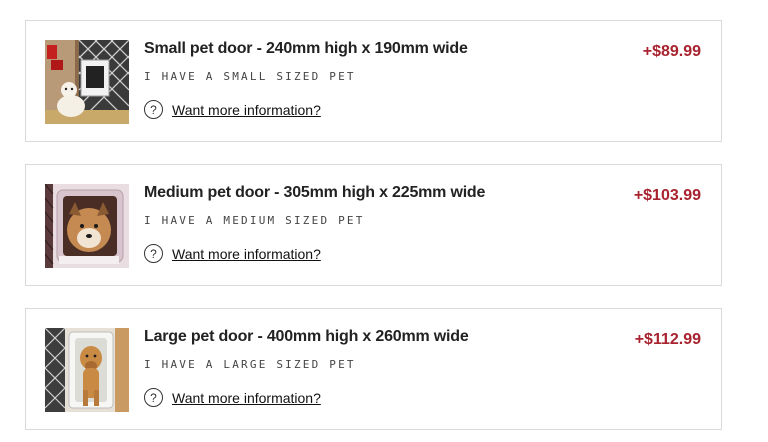  What do you see at coordinates (306, 48) in the screenshot?
I see `option-title: Small pet door - 240mm high x 190mm wide` at bounding box center [306, 48].